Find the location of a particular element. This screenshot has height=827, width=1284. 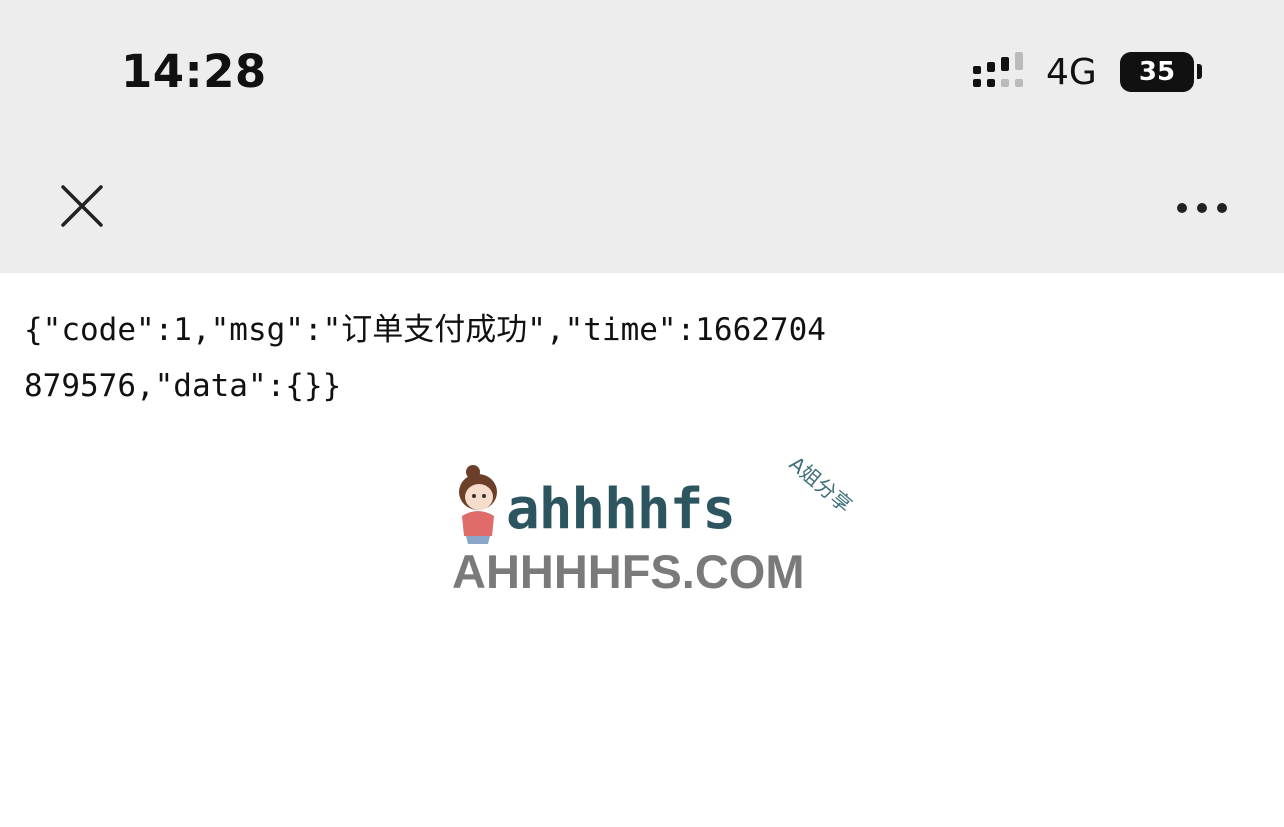

watermark-logo: ahhhhfs A姐分享 AHHHHFS.COM is located at coordinates (654, 523).